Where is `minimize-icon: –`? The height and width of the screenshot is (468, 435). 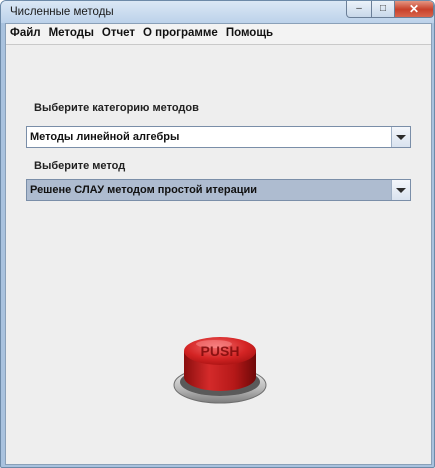
minimize-icon: – is located at coordinates (359, 8).